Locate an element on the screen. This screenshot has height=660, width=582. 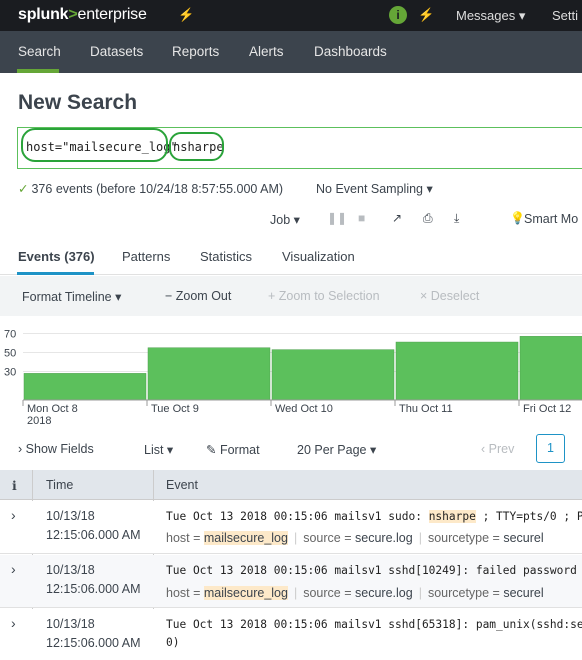
time-column-header: Time is located at coordinates (59, 485).